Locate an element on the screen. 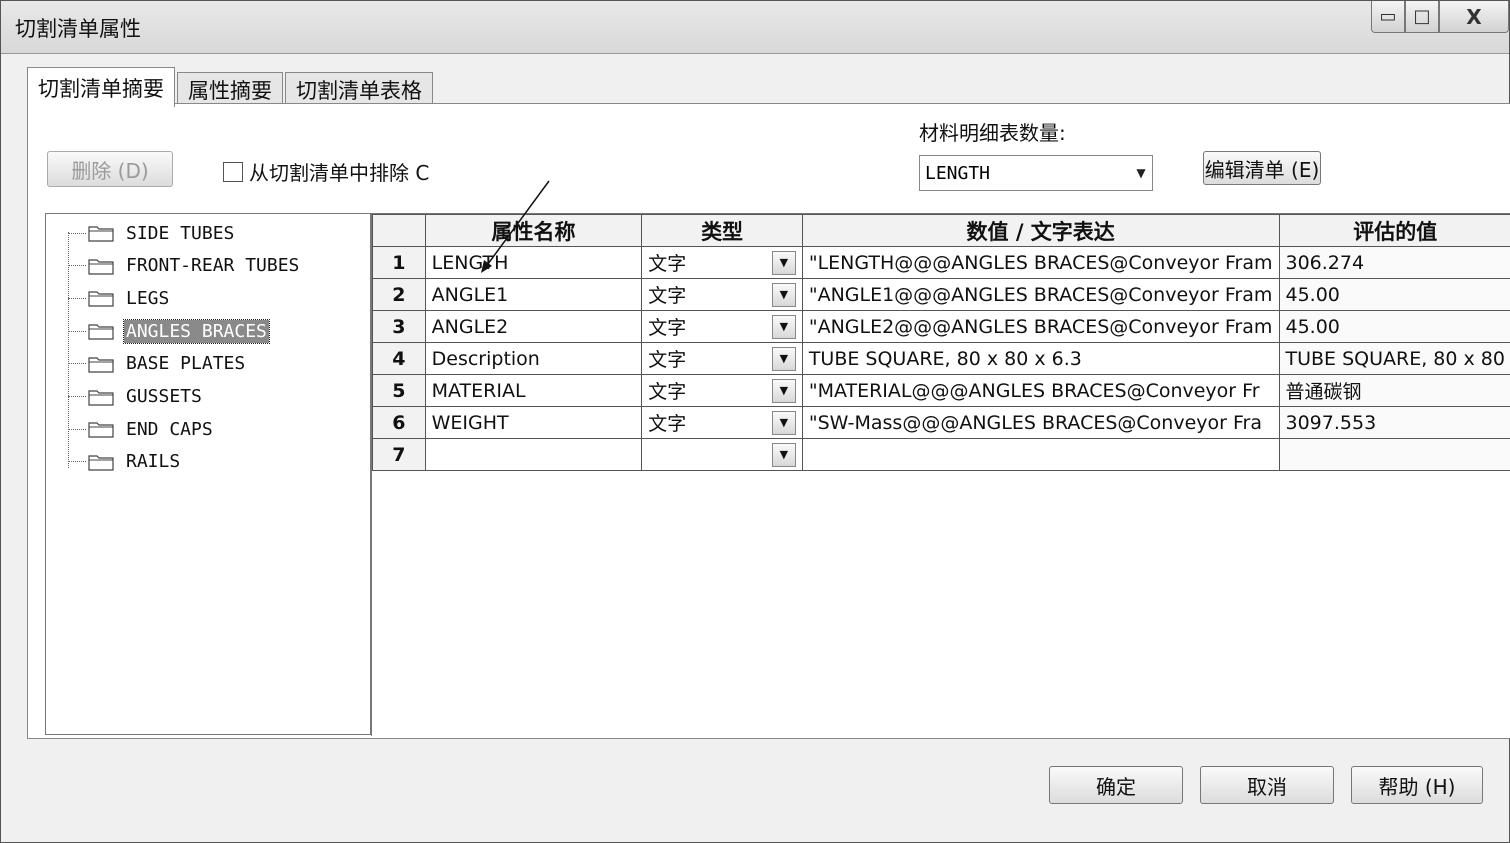 The height and width of the screenshot is (843, 1510). row-number: 4 is located at coordinates (399, 358).